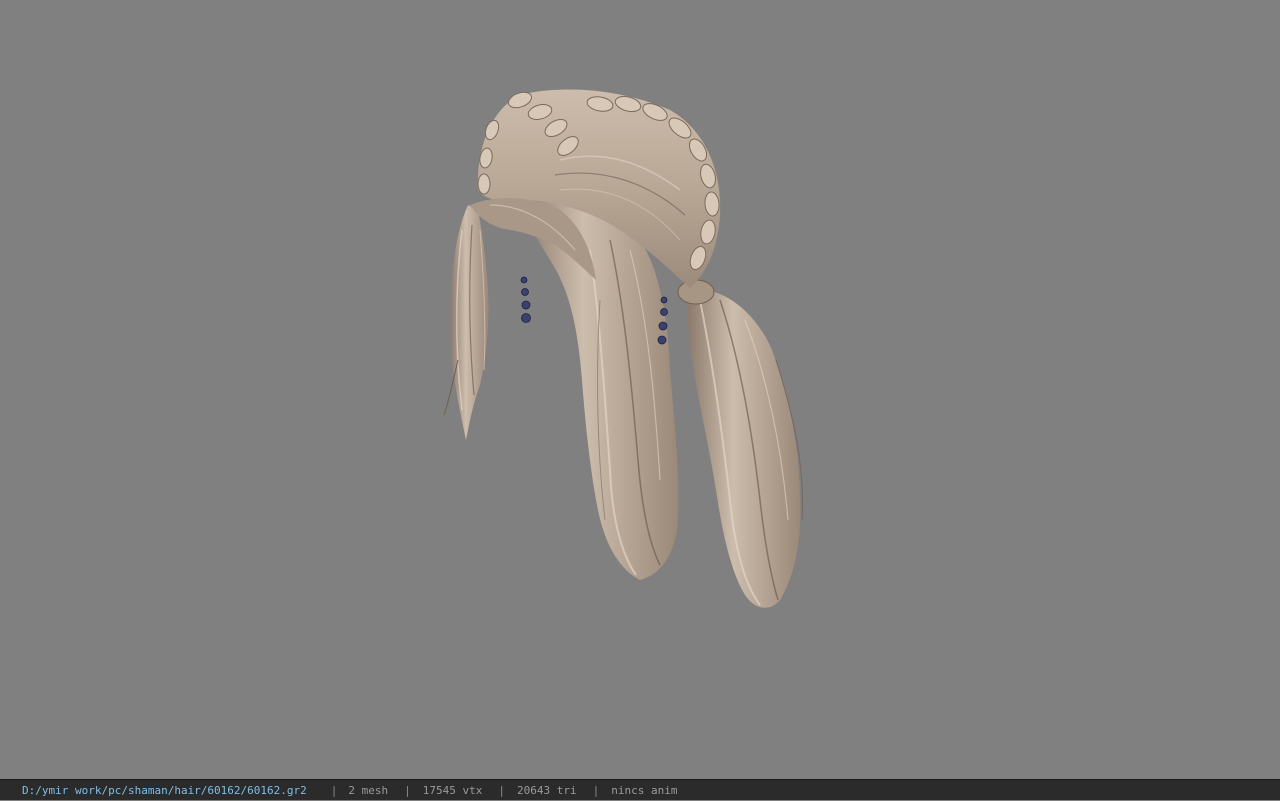  I want to click on animation-status: nincs anim, so click(644, 790).